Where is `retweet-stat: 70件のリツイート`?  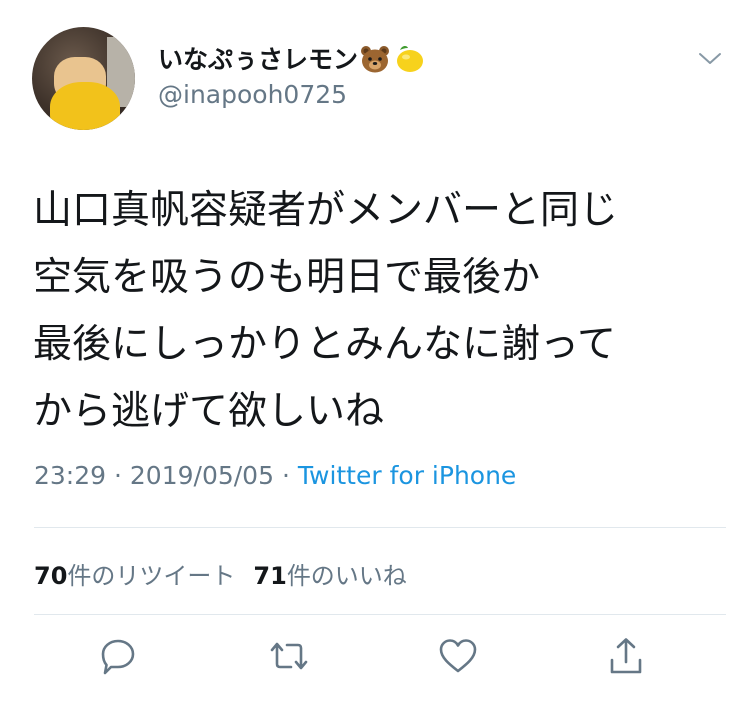 retweet-stat: 70件のリツイート is located at coordinates (134, 576).